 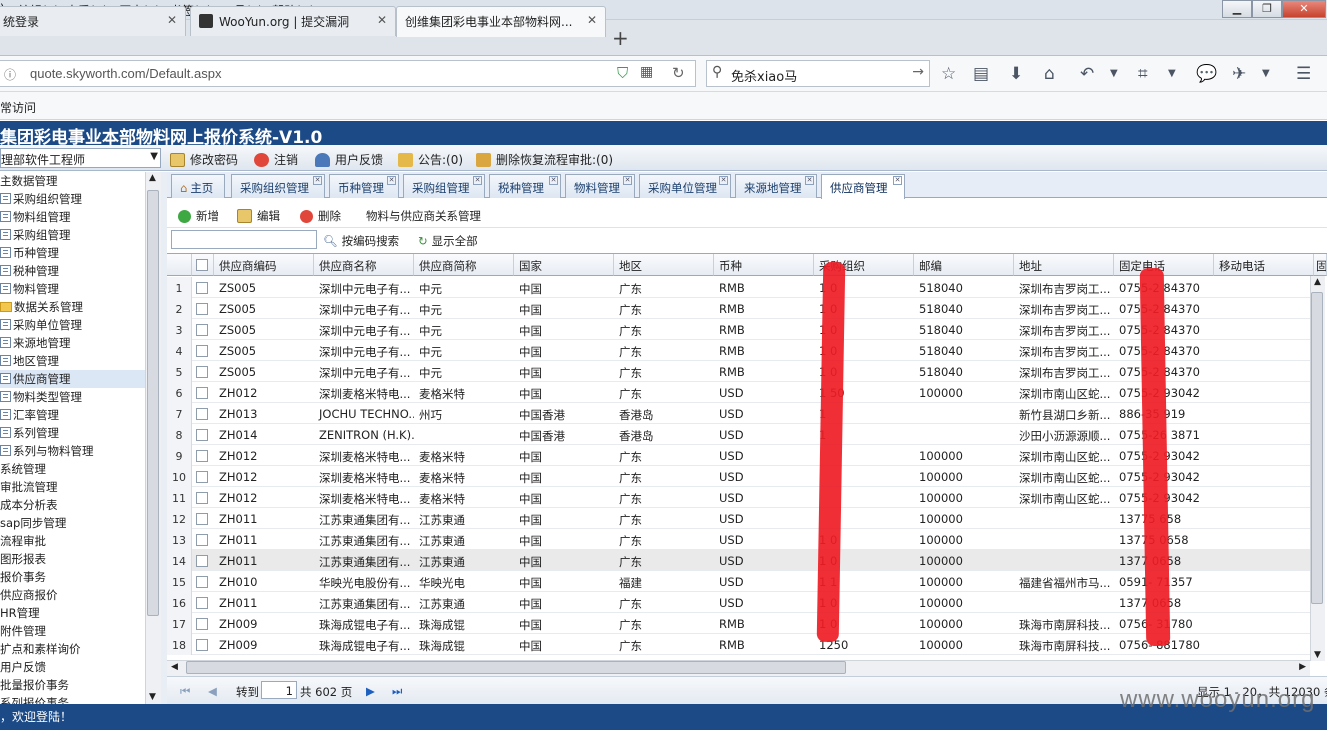 I want to click on search-input: ⚲ 免杀xiao马 →, so click(x=818, y=73).